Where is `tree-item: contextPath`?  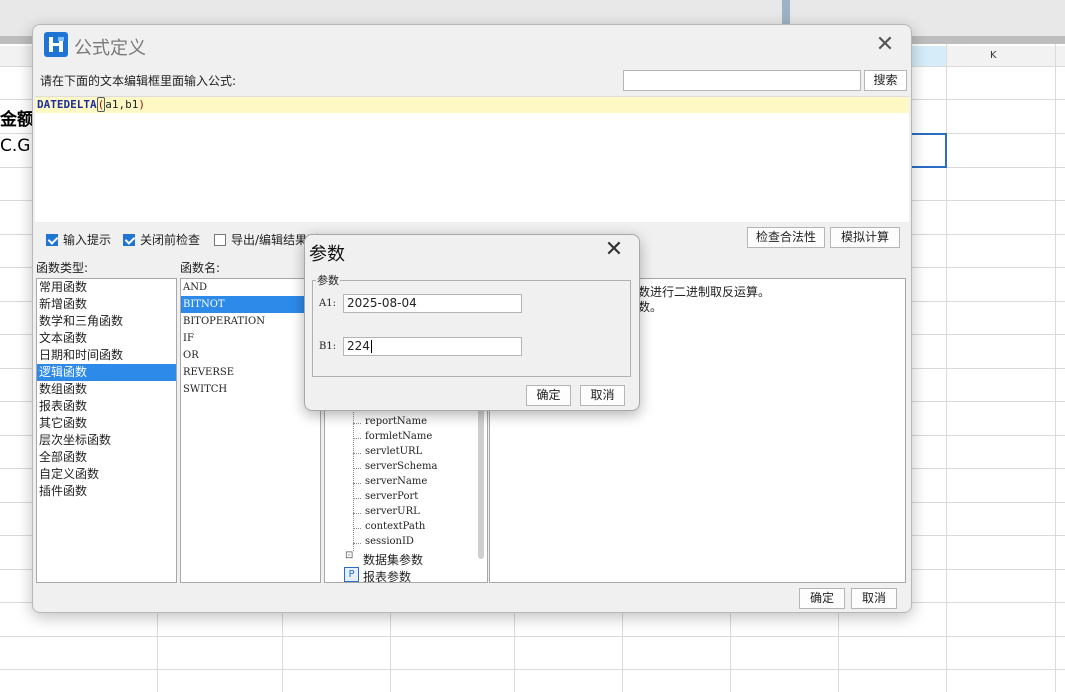
tree-item: contextPath is located at coordinates (395, 526).